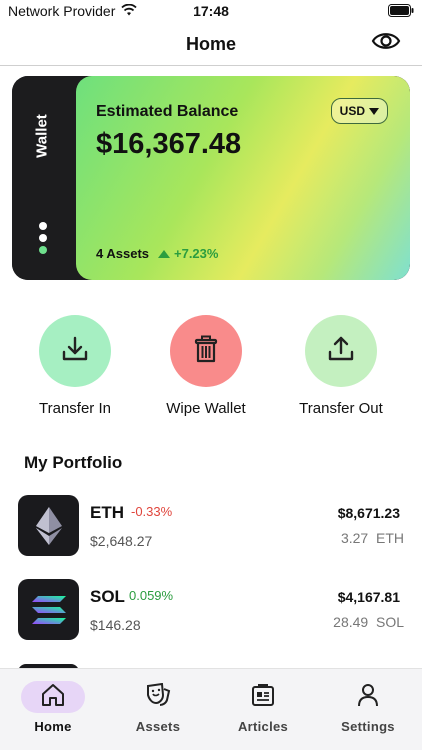 The image size is (422, 750). Describe the element at coordinates (42, 178) in the screenshot. I see `wallet-side-tab: Wallet` at that location.